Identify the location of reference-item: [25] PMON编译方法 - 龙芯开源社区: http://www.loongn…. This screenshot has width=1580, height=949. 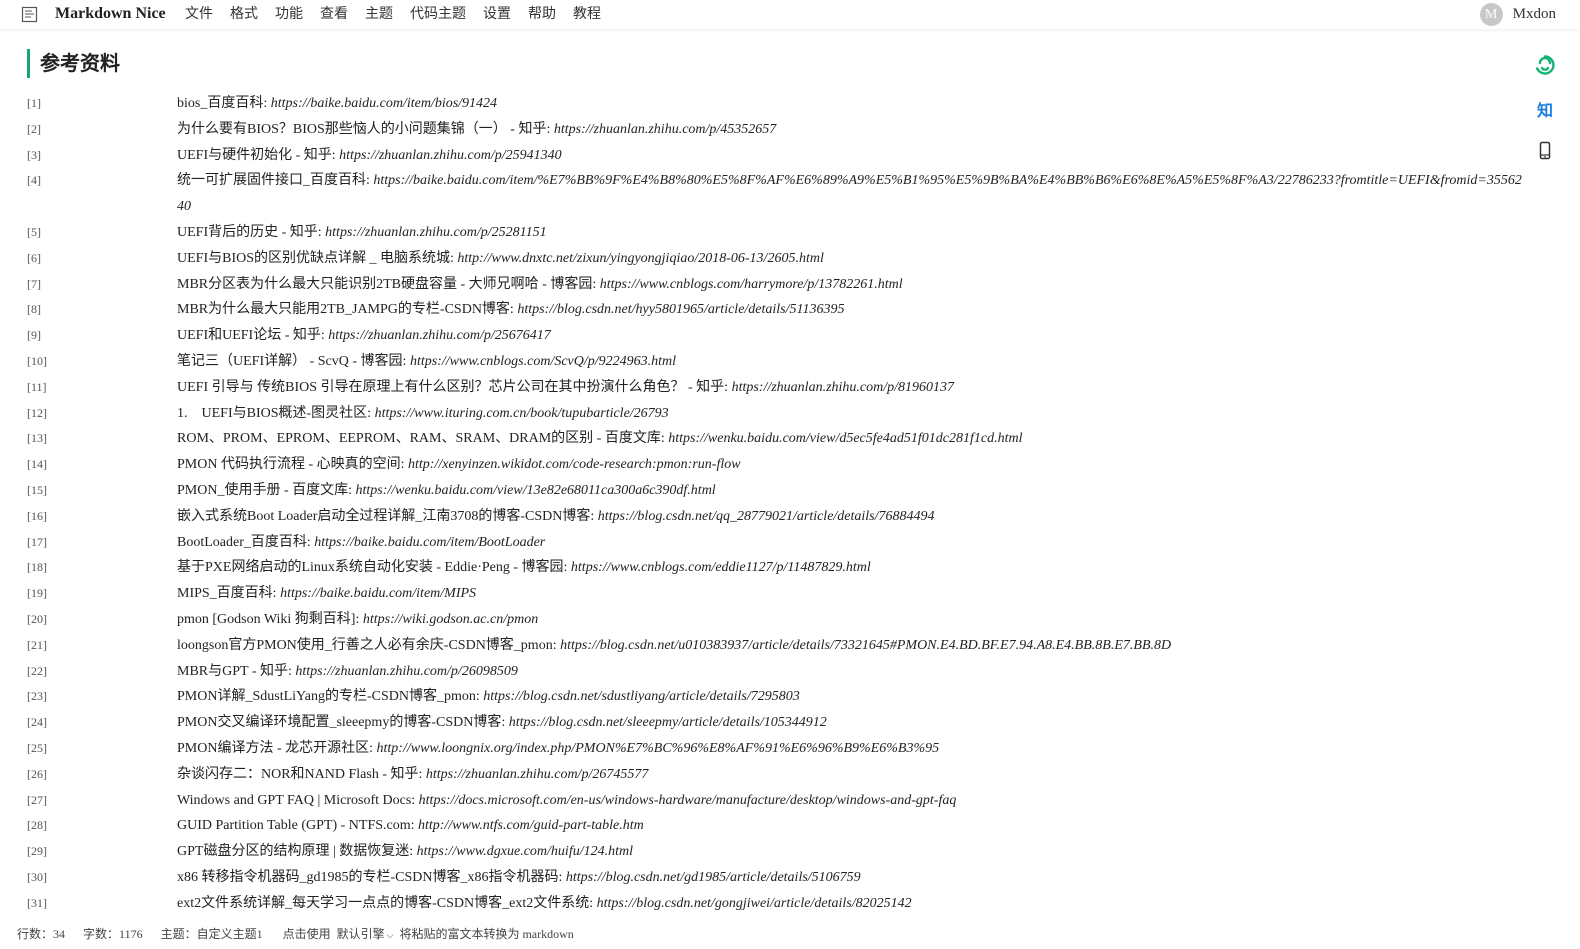
(770, 749).